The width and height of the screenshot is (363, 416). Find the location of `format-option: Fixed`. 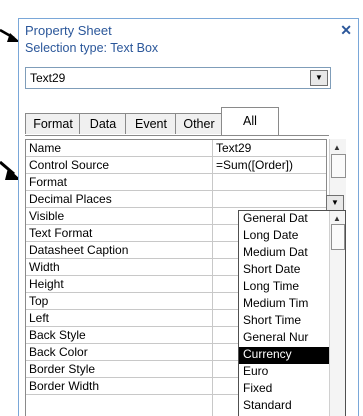

format-option: Fixed is located at coordinates (285, 389).